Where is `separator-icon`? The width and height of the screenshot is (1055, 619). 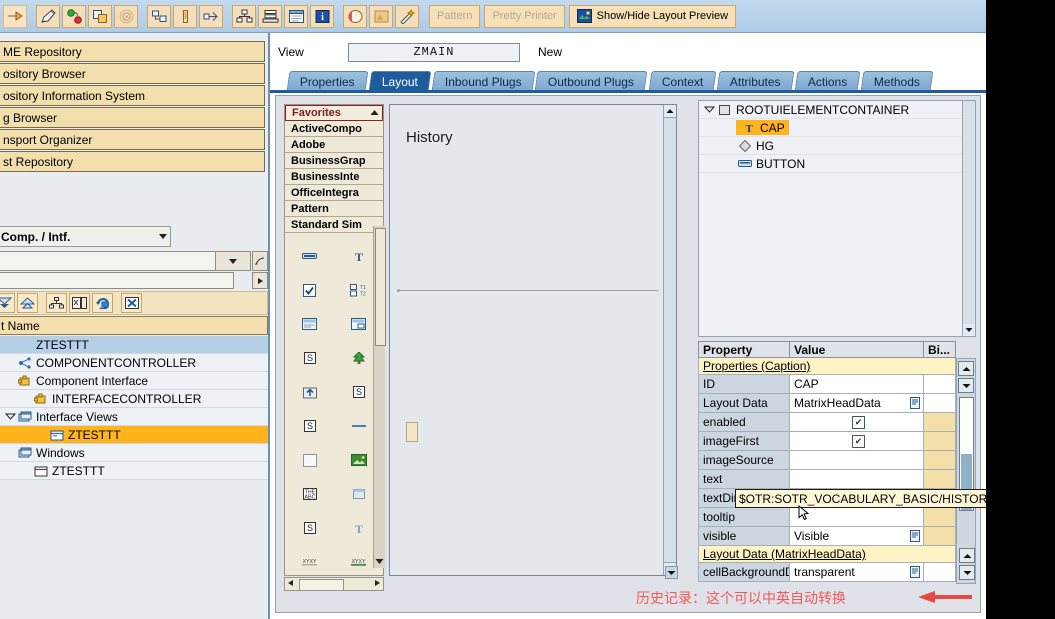
separator-icon is located at coordinates (358, 426).